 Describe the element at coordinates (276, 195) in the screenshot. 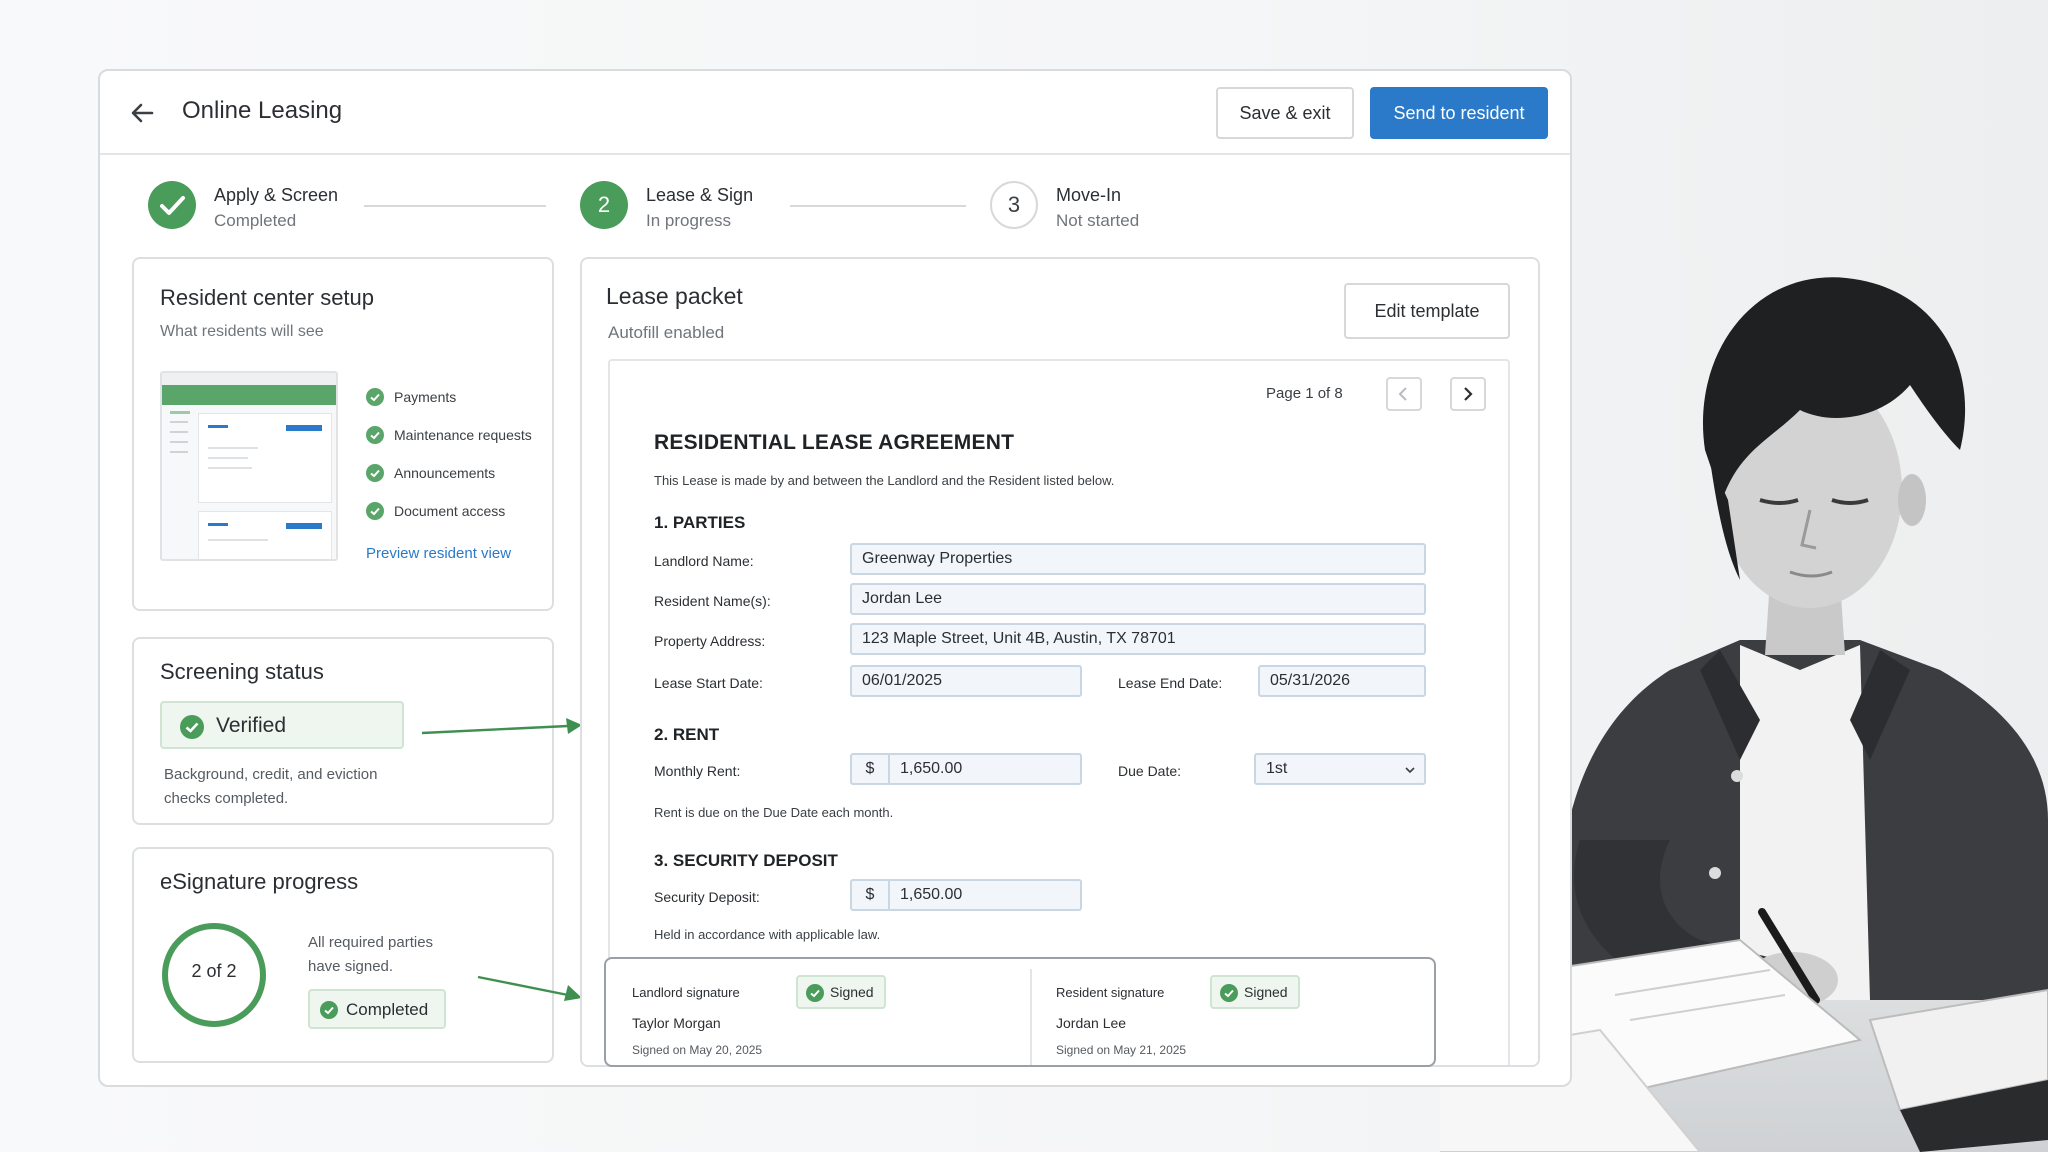

I see `step-title: Apply & Screen` at that location.